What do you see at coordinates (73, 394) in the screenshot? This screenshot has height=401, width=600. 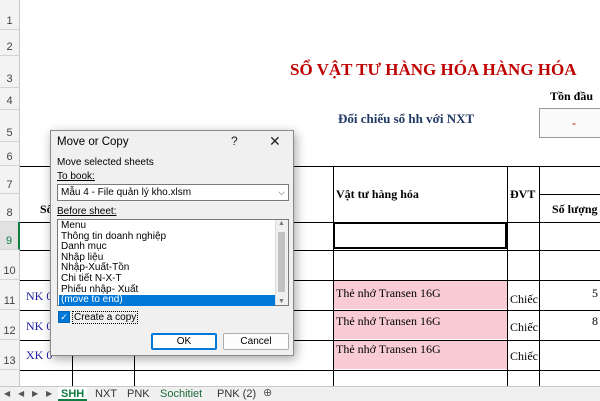 I see `tab-shh: SHH` at bounding box center [73, 394].